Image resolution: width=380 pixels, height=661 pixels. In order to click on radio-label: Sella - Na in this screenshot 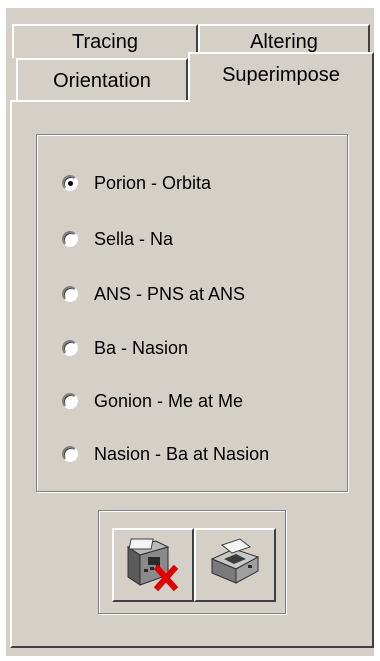, I will do `click(134, 238)`.